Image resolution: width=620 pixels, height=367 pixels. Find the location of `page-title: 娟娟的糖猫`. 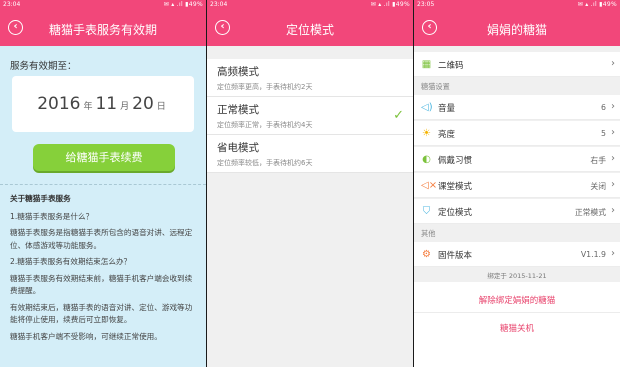

page-title: 娟娟的糖猫 is located at coordinates (516, 30).